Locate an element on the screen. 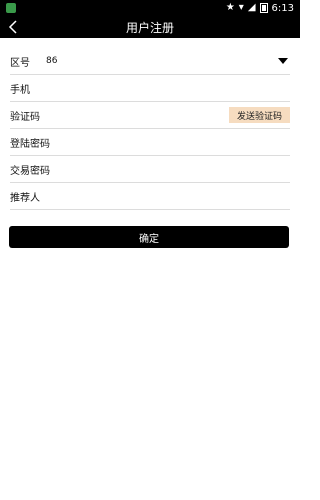 The width and height of the screenshot is (320, 500). signal-icon: ◢ is located at coordinates (251, 7).